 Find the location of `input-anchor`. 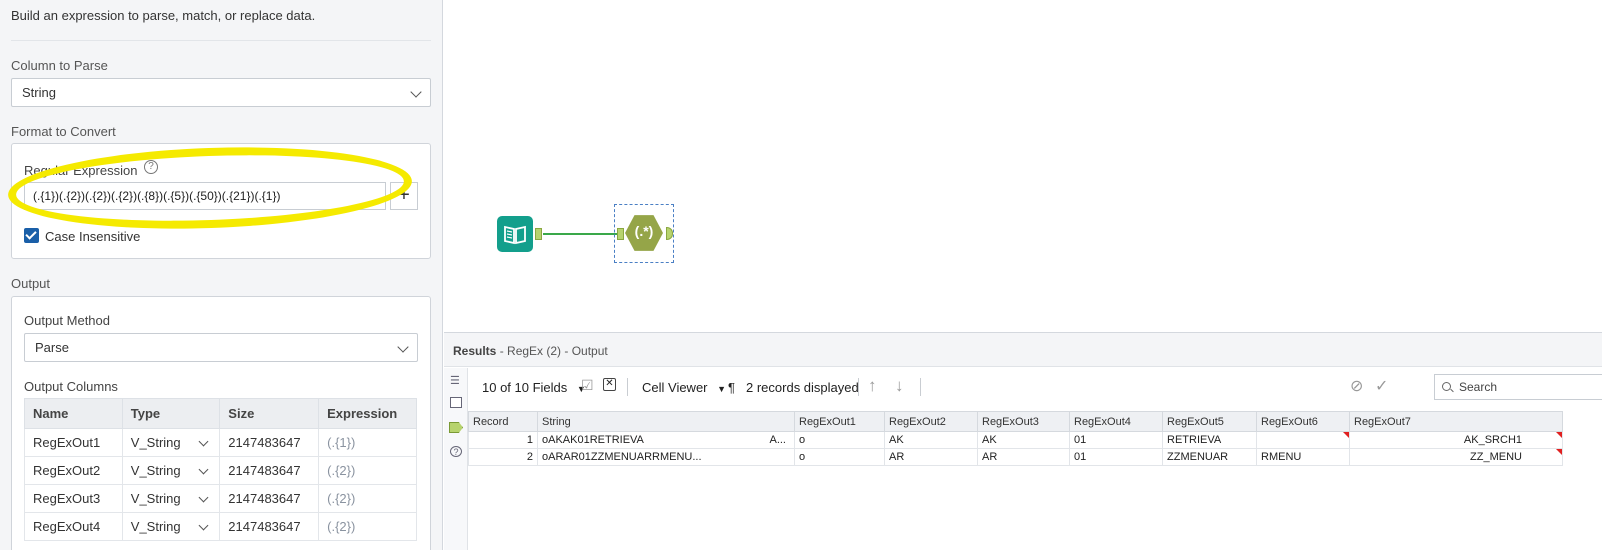

input-anchor is located at coordinates (620, 234).